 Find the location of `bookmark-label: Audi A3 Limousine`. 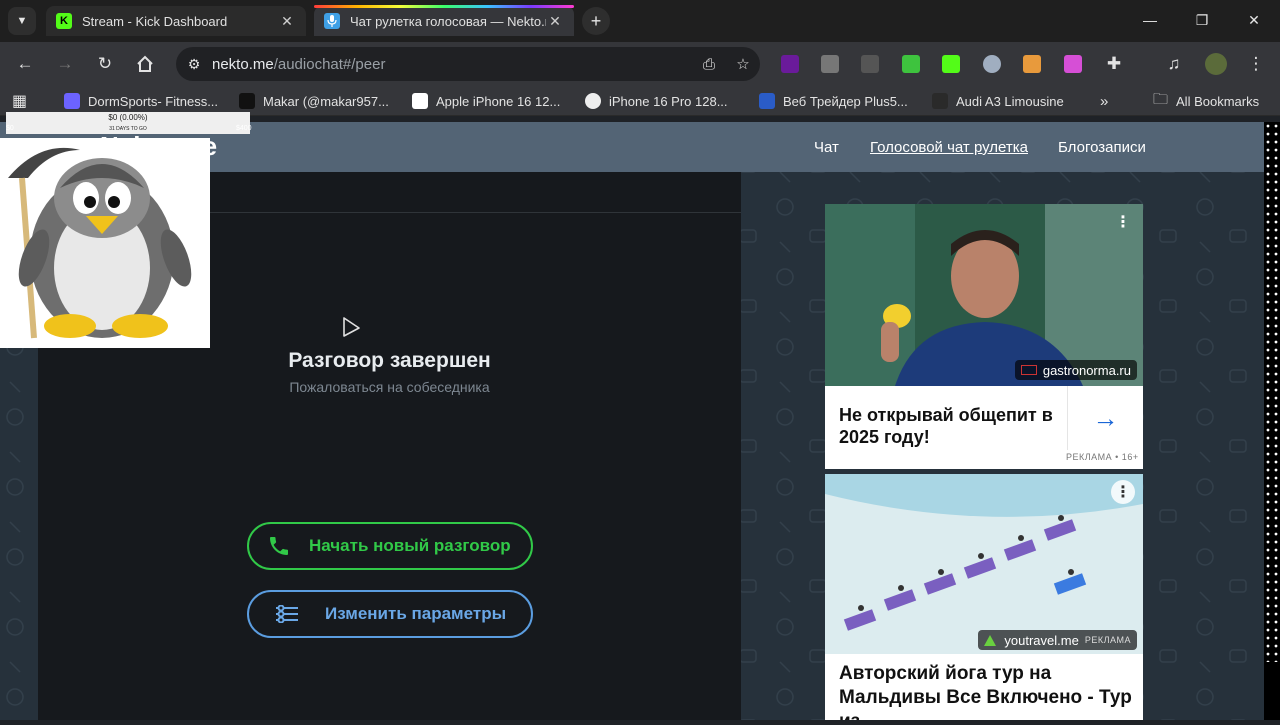

bookmark-label: Audi A3 Limousine is located at coordinates (1010, 101).